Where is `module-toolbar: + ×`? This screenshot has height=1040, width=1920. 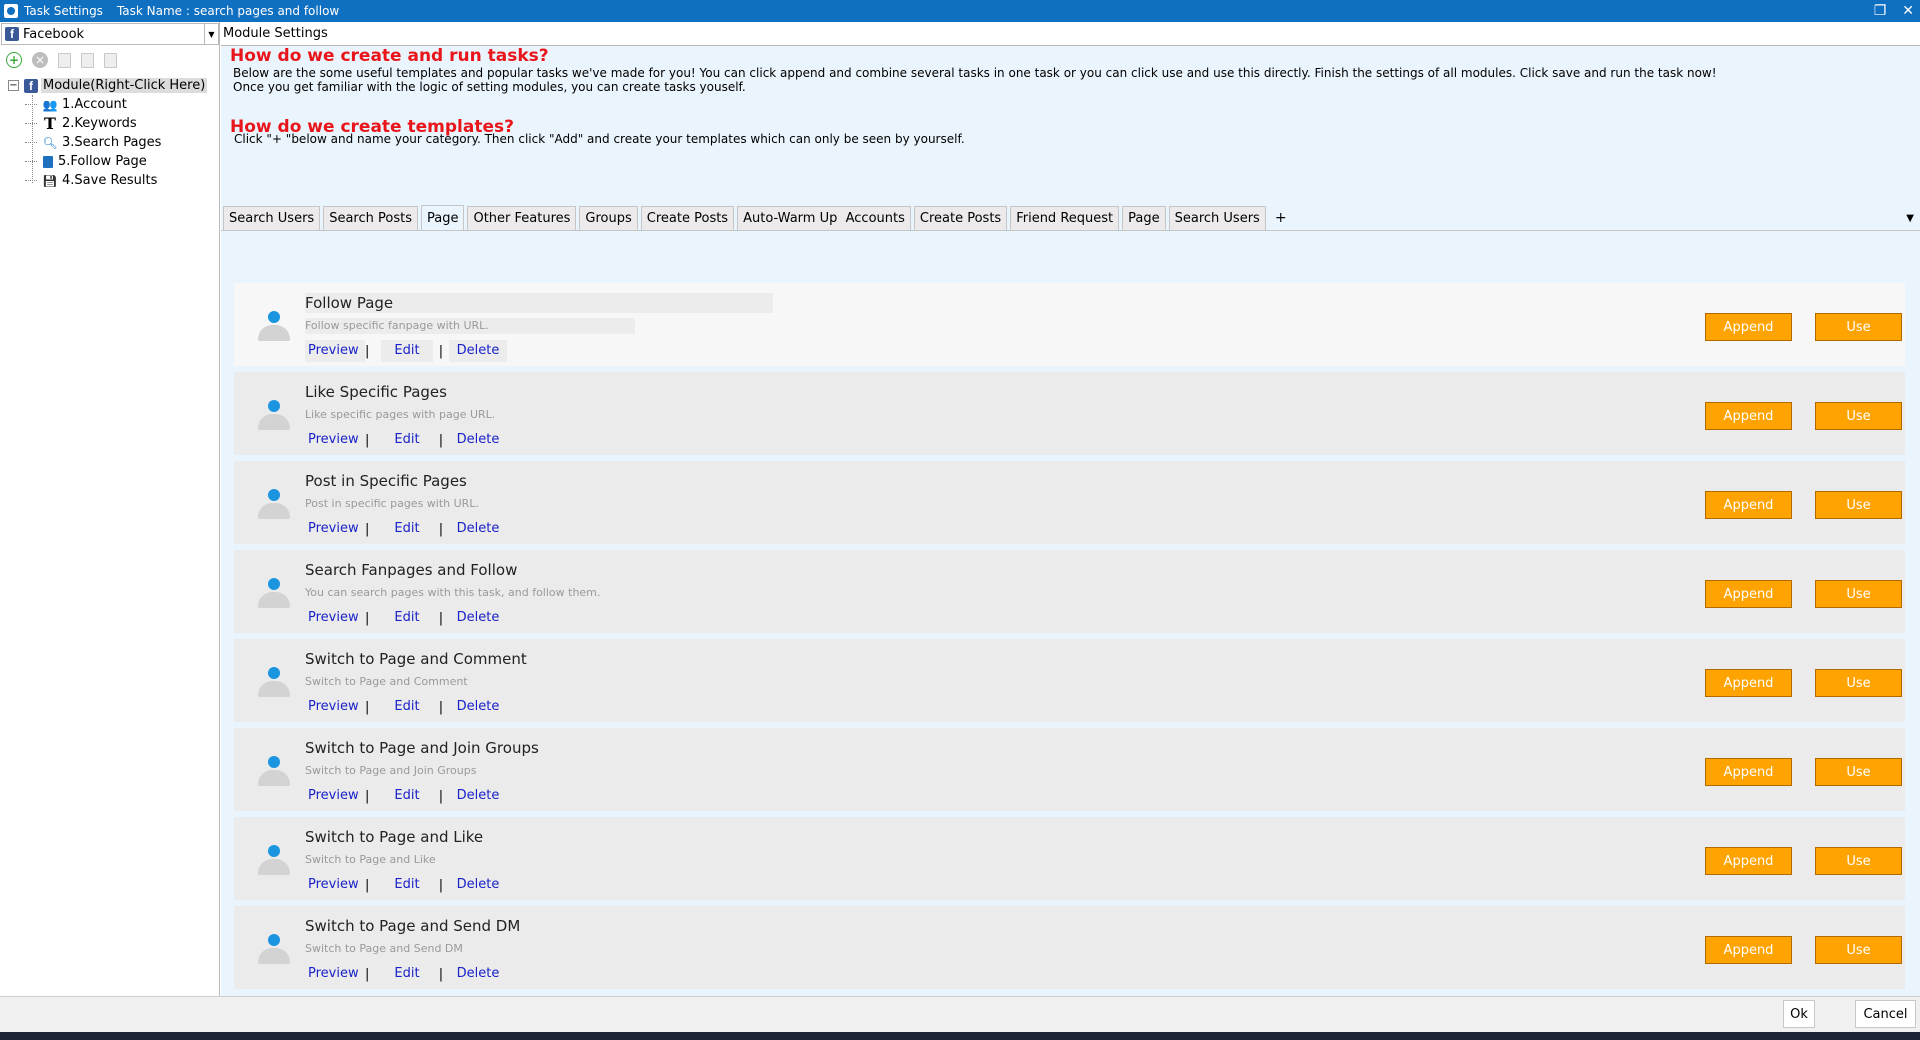
module-toolbar: + × is located at coordinates (61, 60).